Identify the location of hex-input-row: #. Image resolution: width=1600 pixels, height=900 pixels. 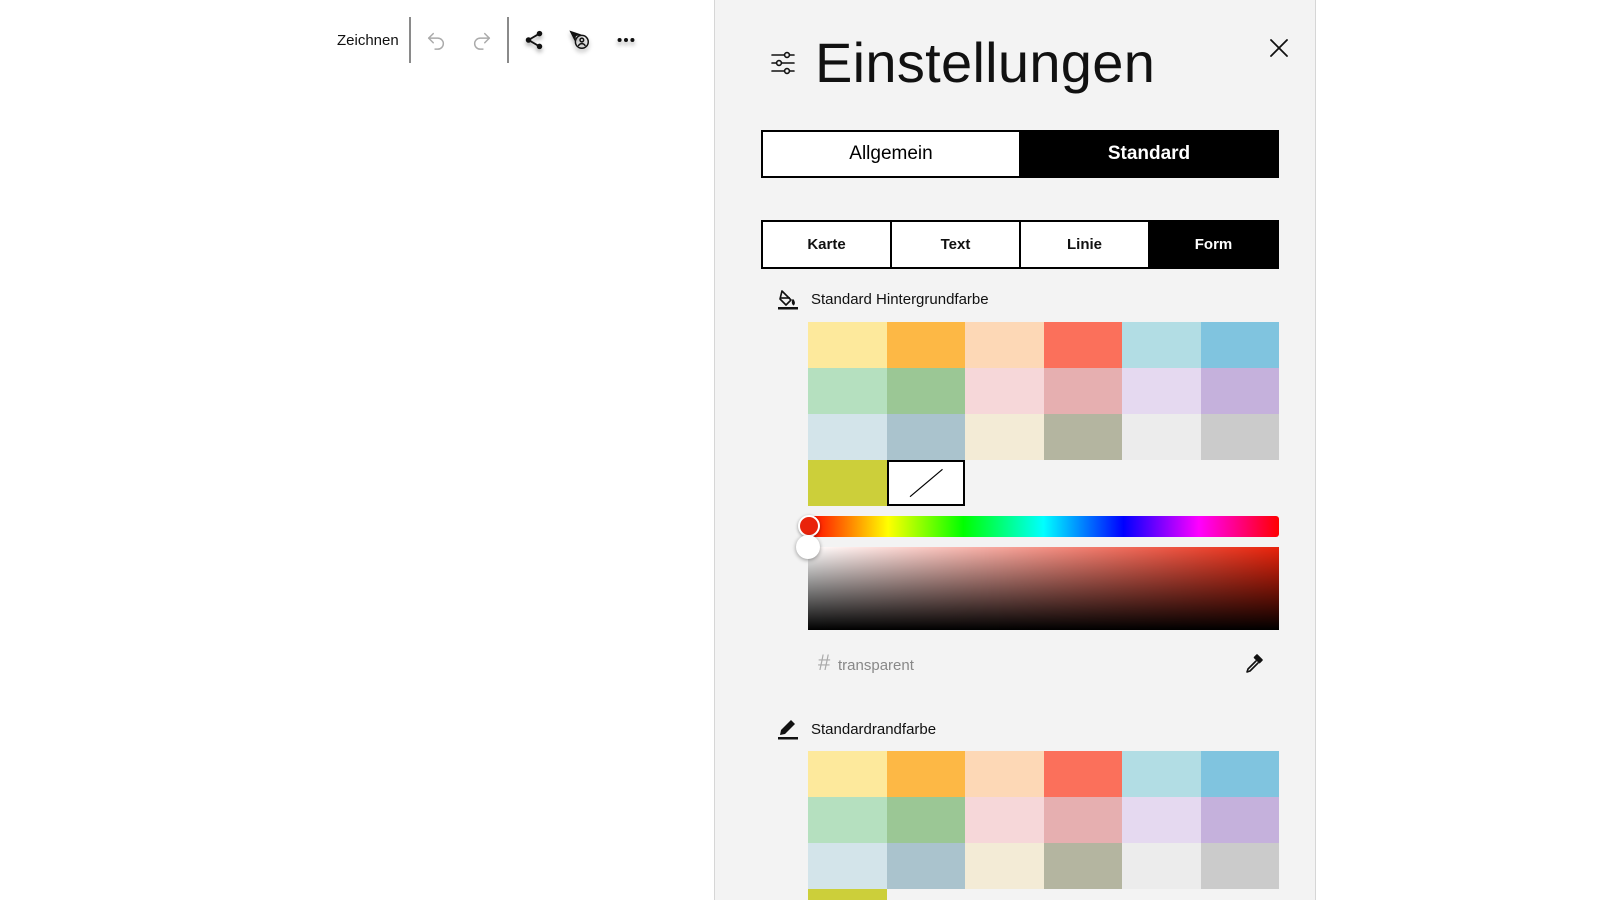
(1043, 665).